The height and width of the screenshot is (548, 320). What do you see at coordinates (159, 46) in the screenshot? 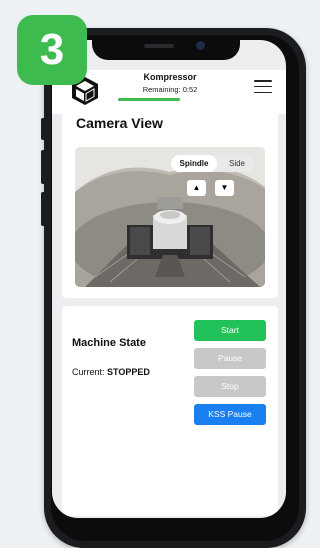
I see `speaker-icon` at bounding box center [159, 46].